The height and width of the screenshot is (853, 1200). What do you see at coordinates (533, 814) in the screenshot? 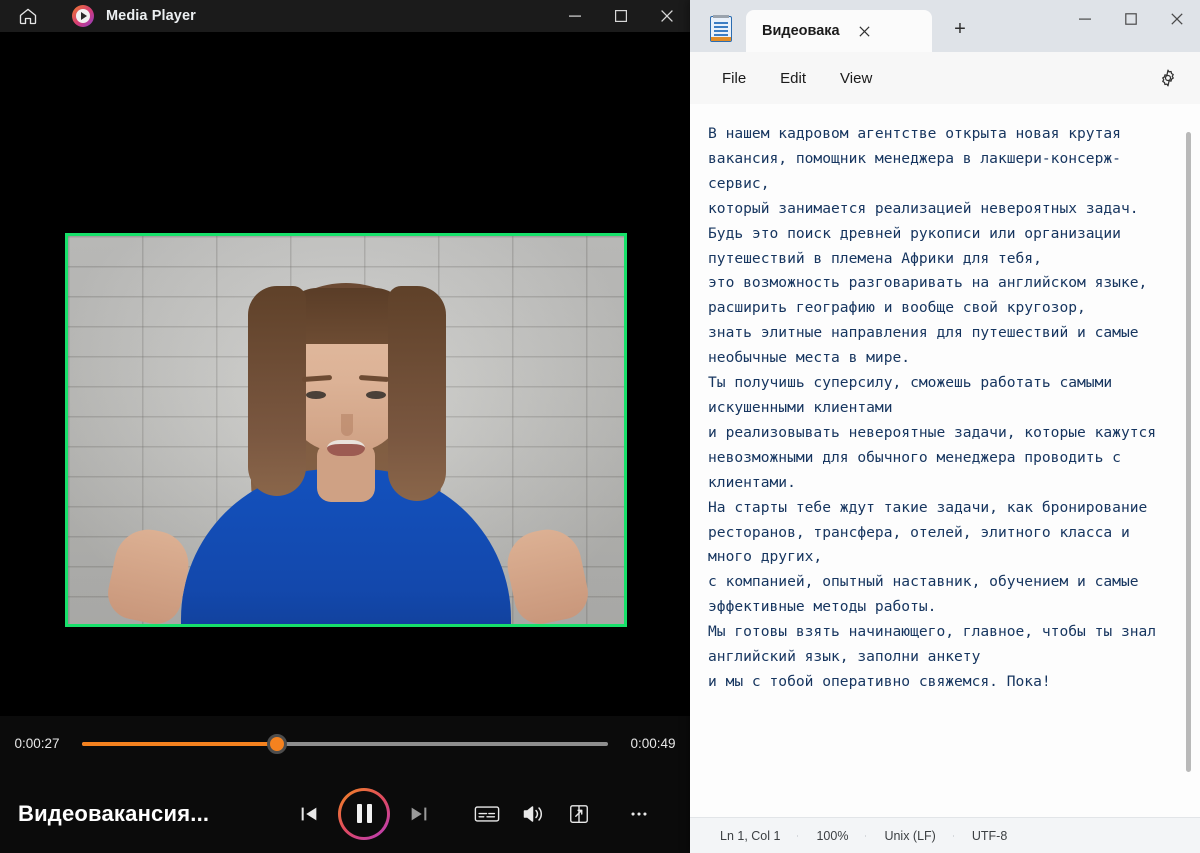
I see `volume-icon` at bounding box center [533, 814].